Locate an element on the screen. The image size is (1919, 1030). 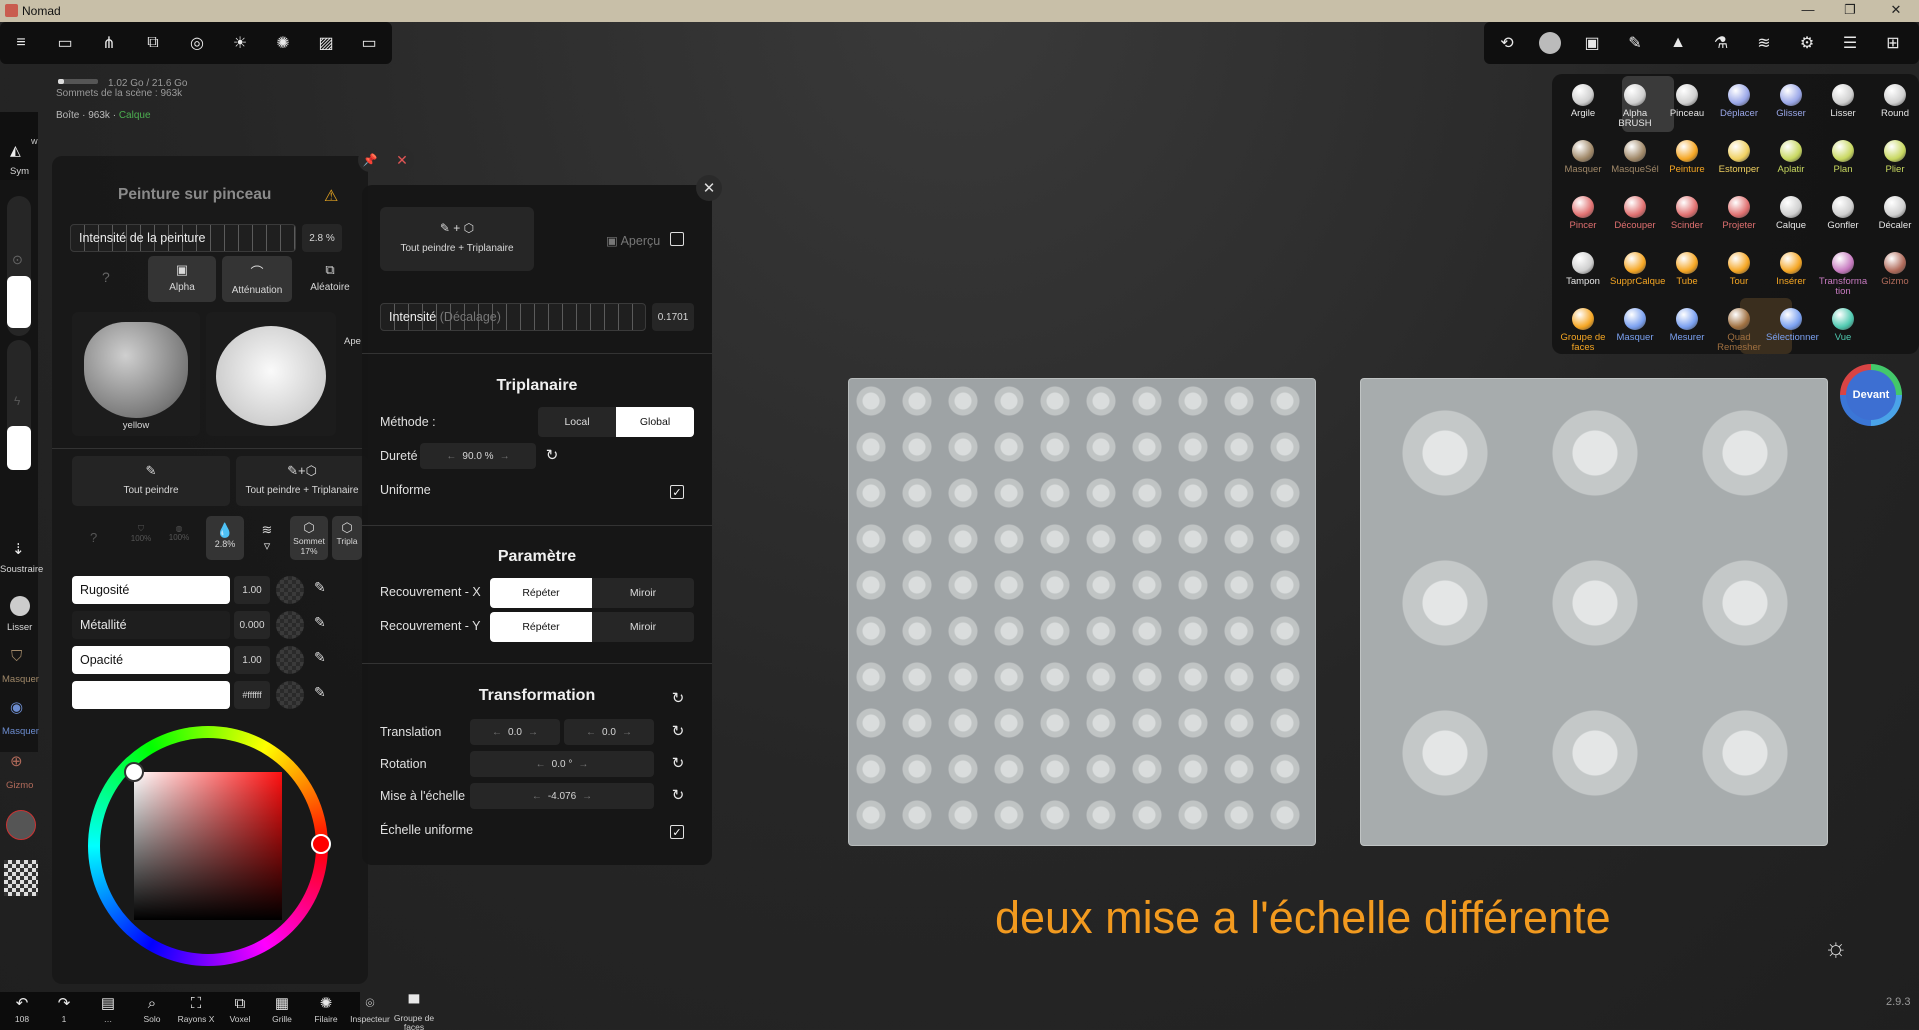
alpha-thumbnail-icon is located at coordinates (21, 878).